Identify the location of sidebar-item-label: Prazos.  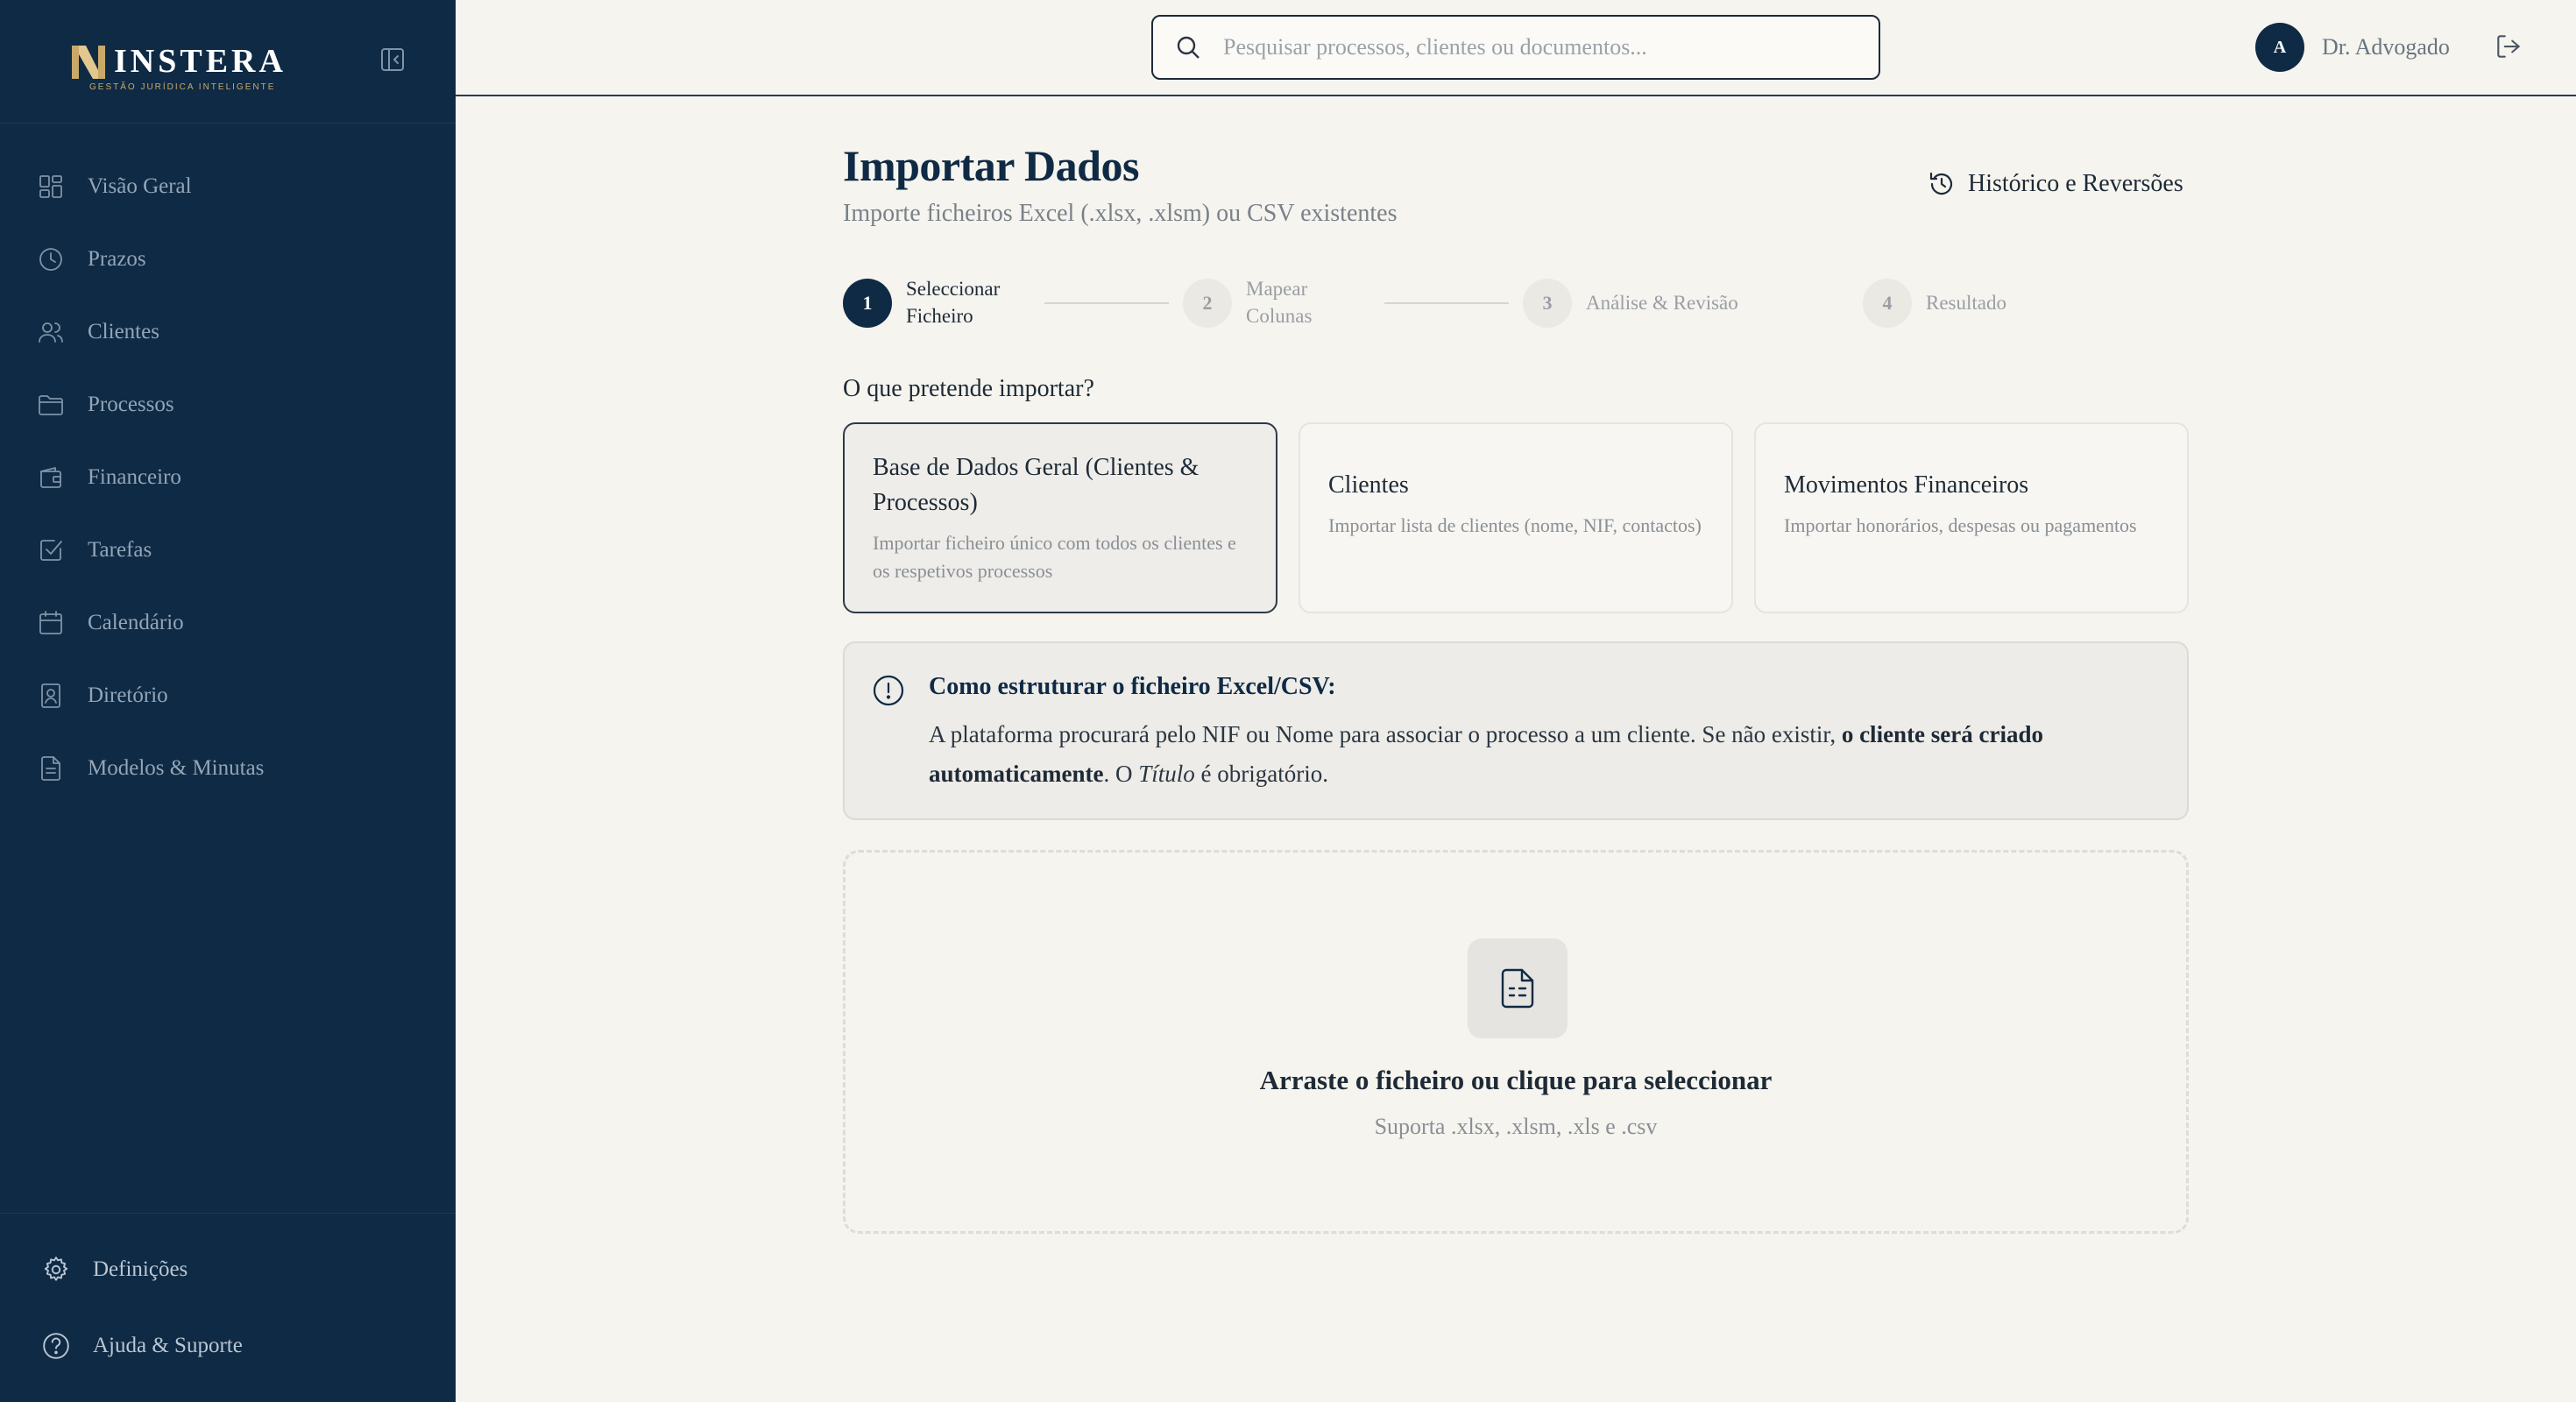
(117, 259).